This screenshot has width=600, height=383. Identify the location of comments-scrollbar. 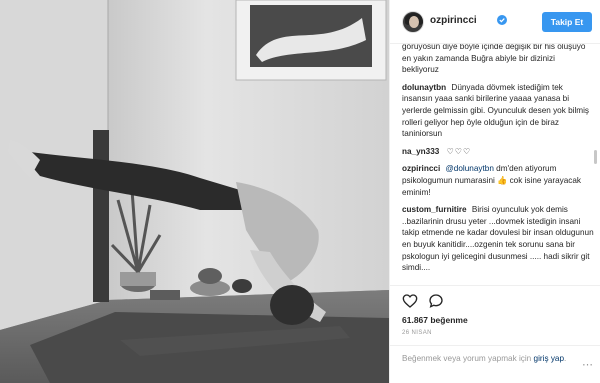
(595, 157).